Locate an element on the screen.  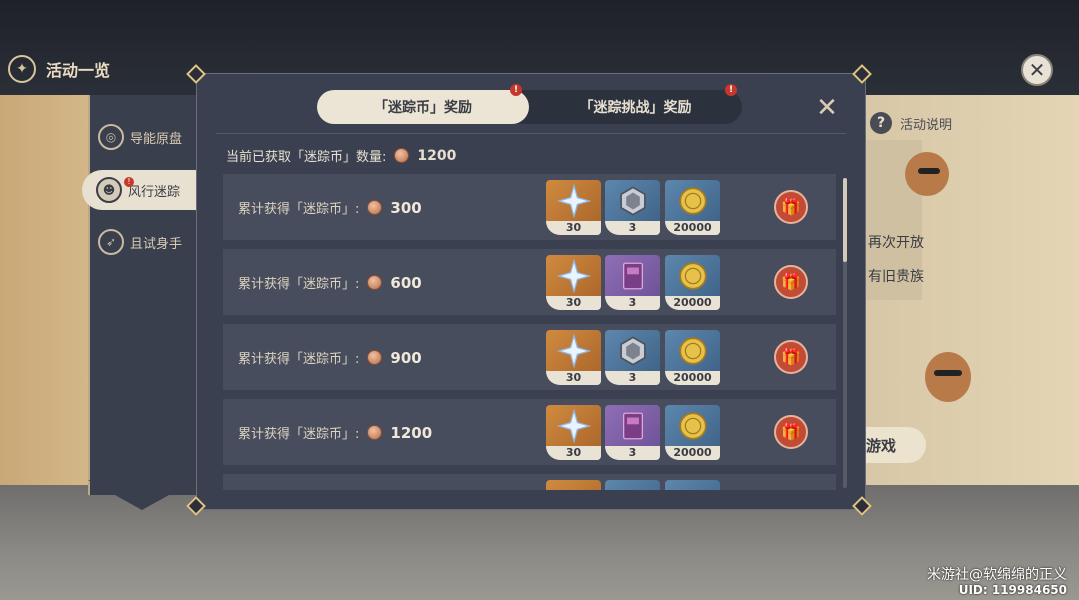
right-text-reopen: 再次开放 is located at coordinates (896, 243).